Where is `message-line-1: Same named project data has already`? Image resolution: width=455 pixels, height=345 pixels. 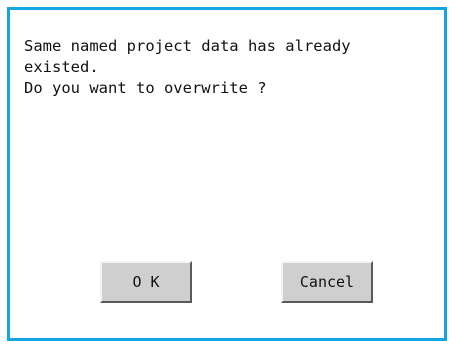 message-line-1: Same named project data has already is located at coordinates (187, 46).